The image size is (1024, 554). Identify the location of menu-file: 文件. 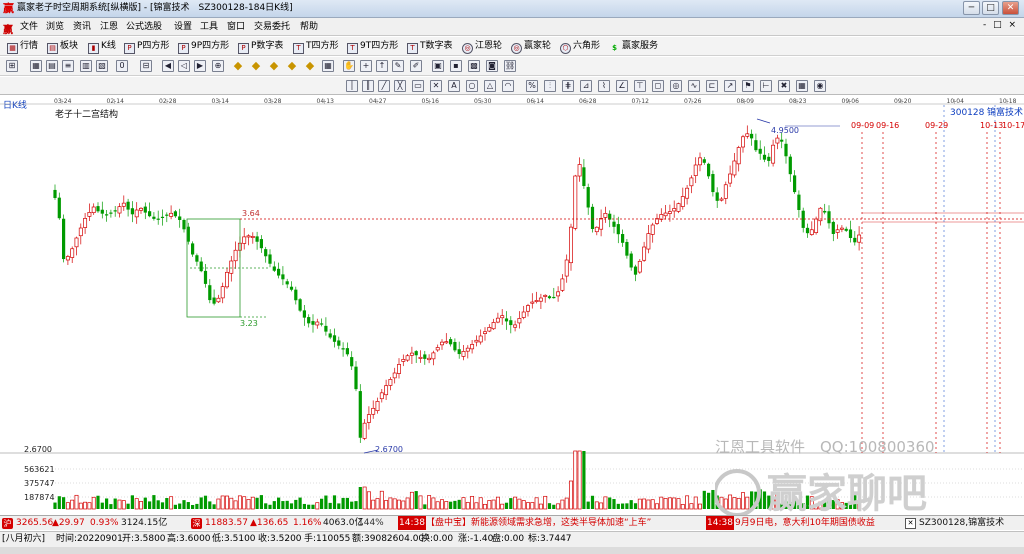
(29, 27).